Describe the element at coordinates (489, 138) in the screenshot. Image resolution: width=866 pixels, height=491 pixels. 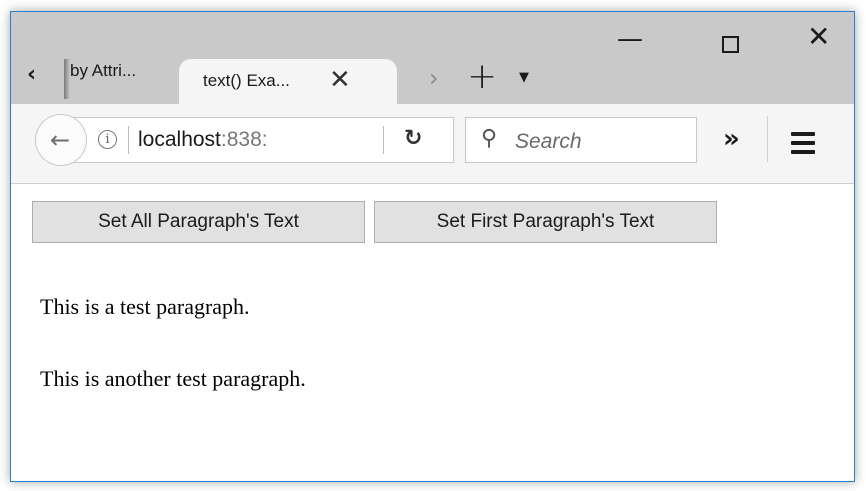
I see `search-icon: ⚲` at that location.